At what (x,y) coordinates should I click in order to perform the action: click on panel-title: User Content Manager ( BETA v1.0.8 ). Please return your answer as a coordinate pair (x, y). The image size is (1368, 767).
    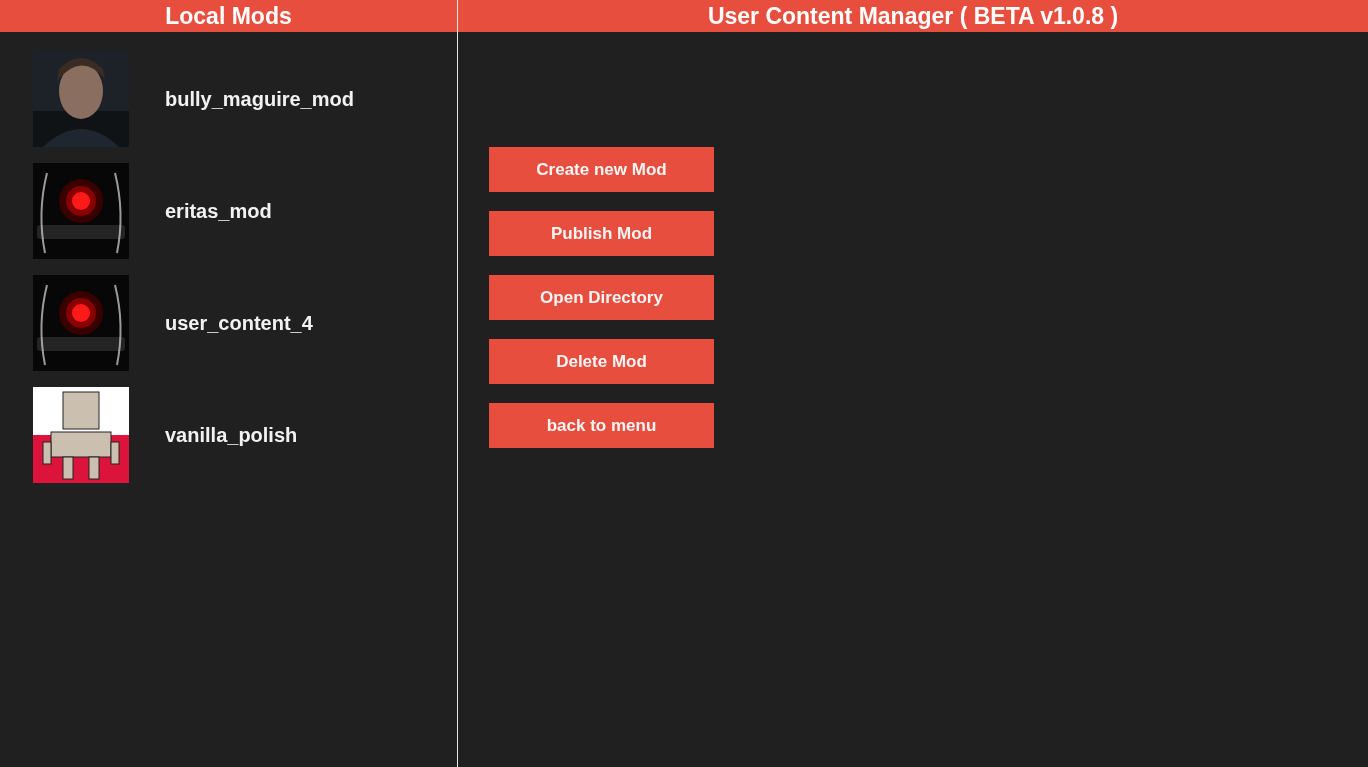
    Looking at the image, I should click on (913, 16).